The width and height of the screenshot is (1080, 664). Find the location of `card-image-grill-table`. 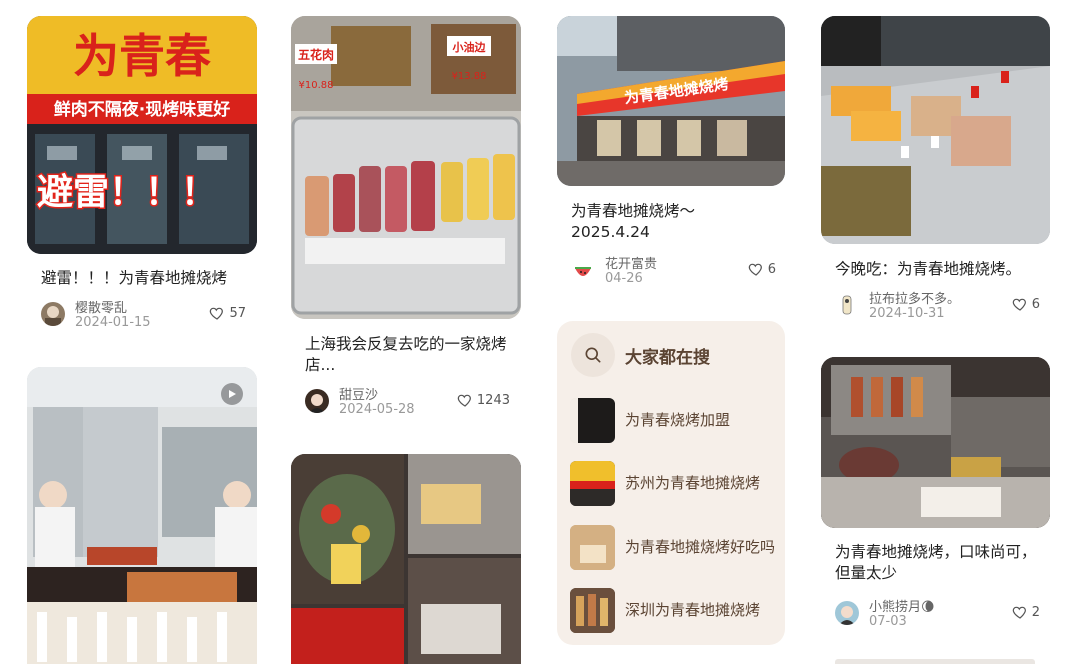

card-image-grill-table is located at coordinates (935, 442).